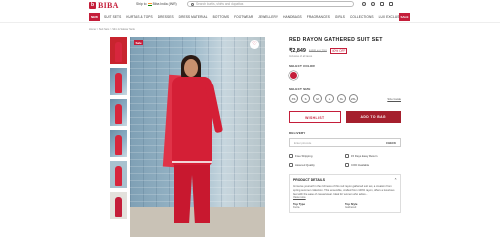 Image resolution: width=500 pixels, height=249 pixels. I want to click on nav-item-jewellery: JEWELLERY, so click(268, 17).